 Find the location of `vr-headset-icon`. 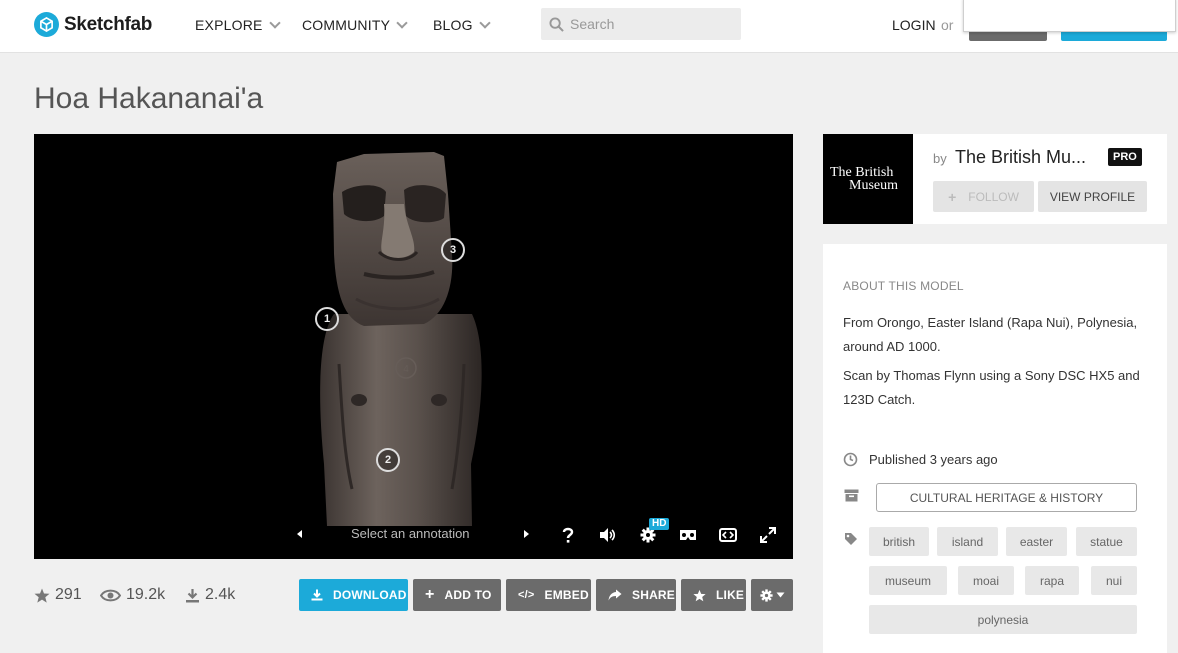

vr-headset-icon is located at coordinates (688, 535).